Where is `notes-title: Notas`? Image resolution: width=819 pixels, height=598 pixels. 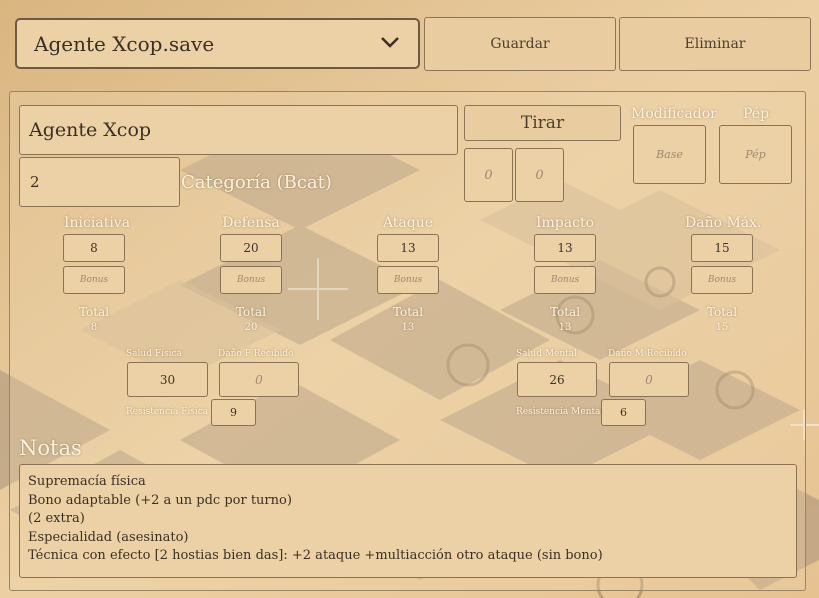 notes-title: Notas is located at coordinates (50, 448).